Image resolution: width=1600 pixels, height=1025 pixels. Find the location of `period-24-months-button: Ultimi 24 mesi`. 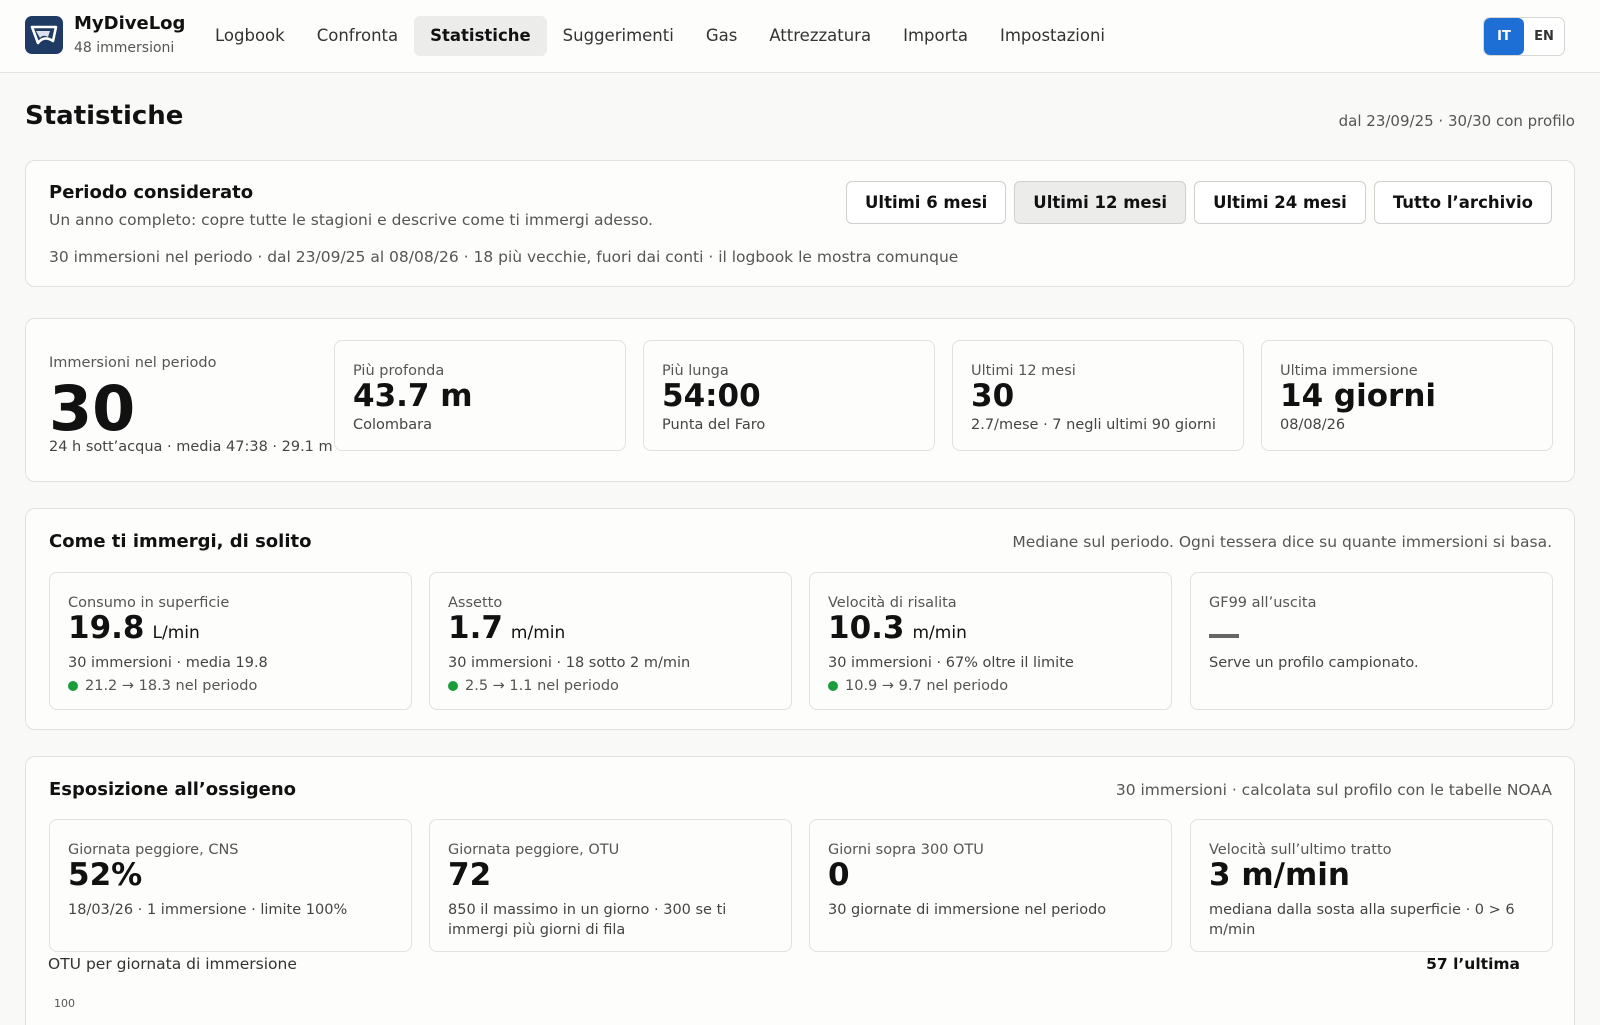

period-24-months-button: Ultimi 24 mesi is located at coordinates (1280, 202).